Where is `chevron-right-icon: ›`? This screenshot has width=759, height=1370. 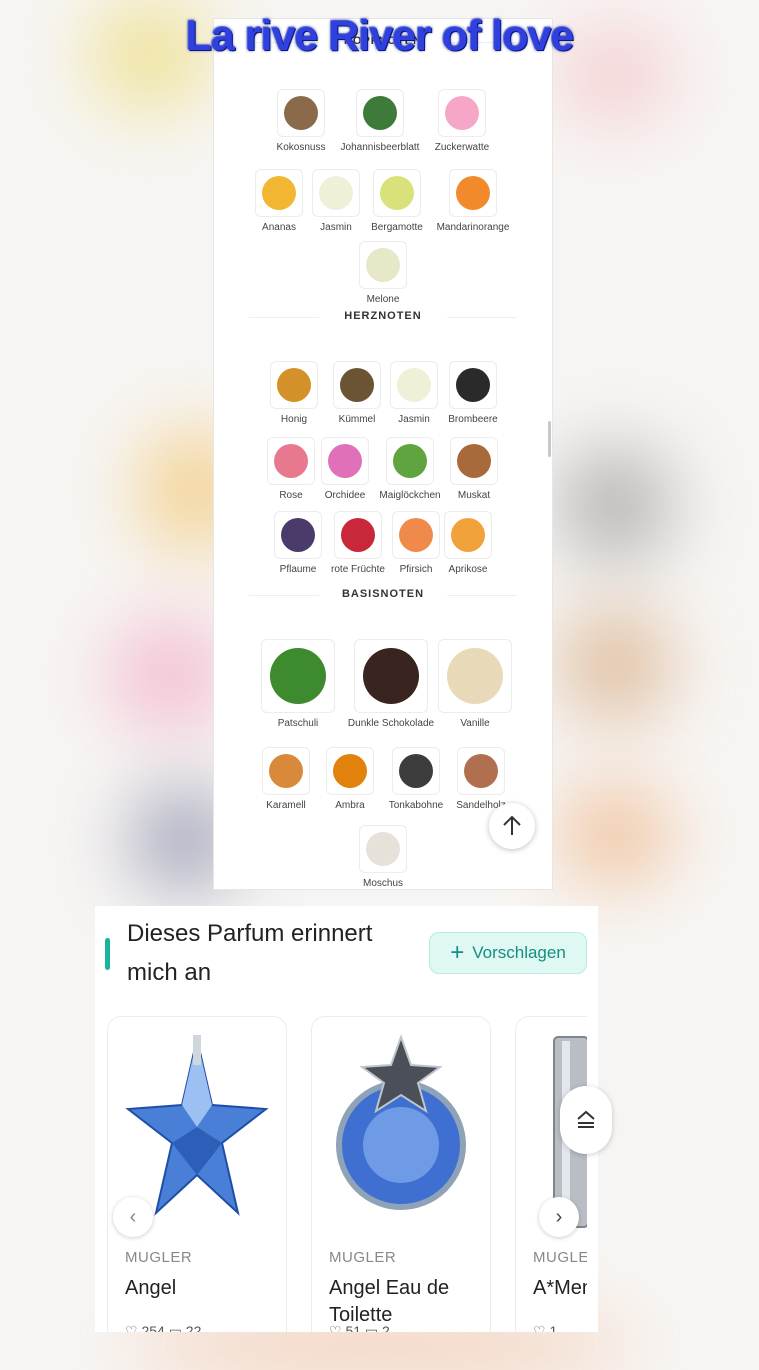
chevron-right-icon: › is located at coordinates (559, 1216).